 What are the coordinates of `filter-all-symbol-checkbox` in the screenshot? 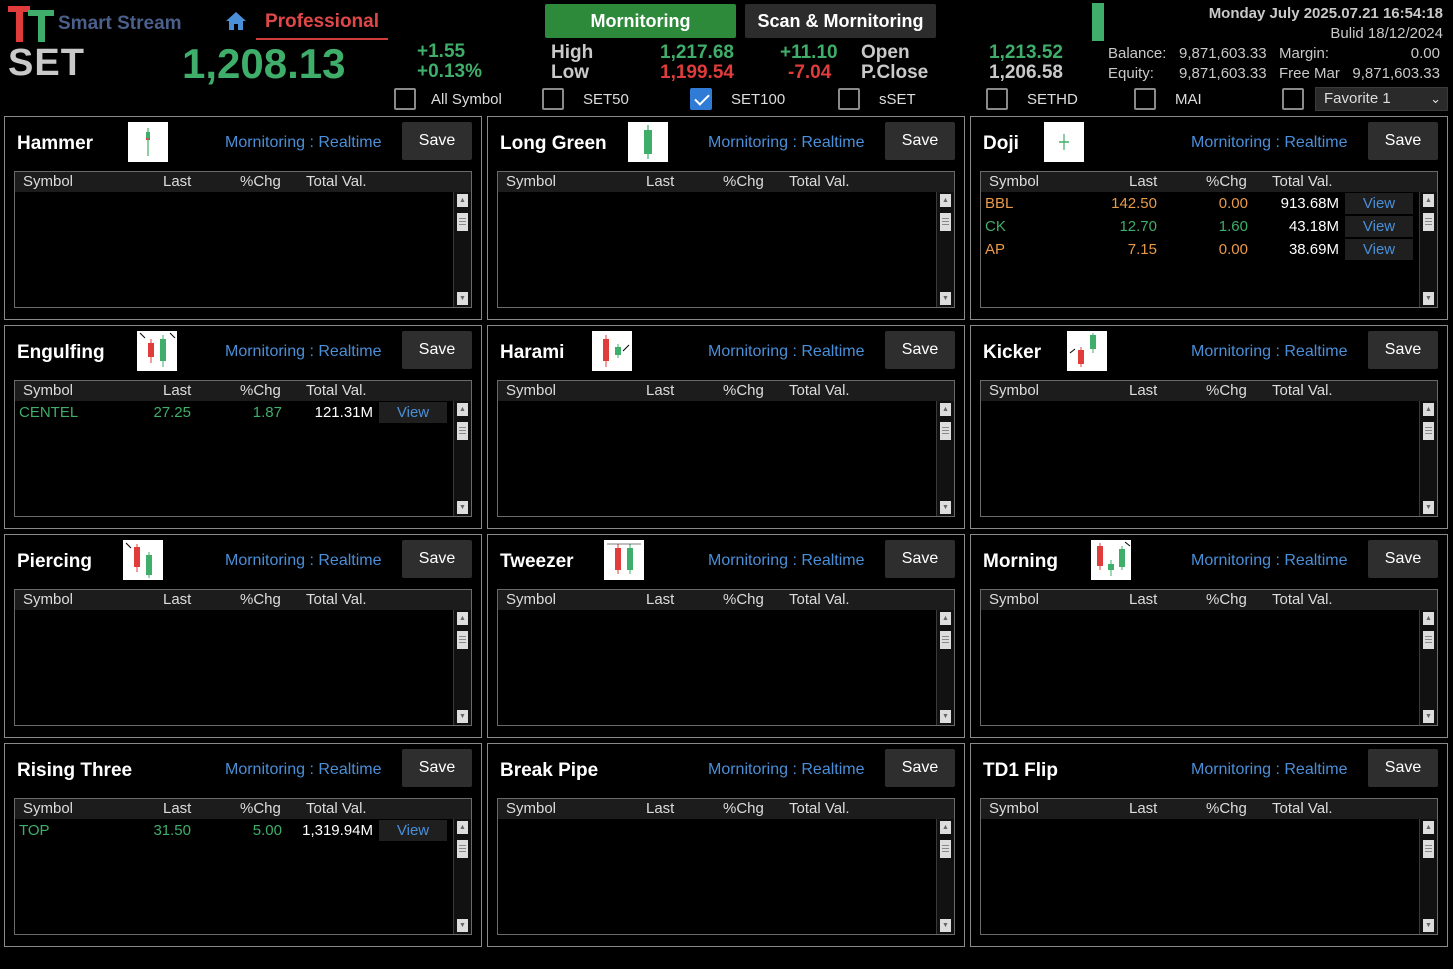 It's located at (405, 99).